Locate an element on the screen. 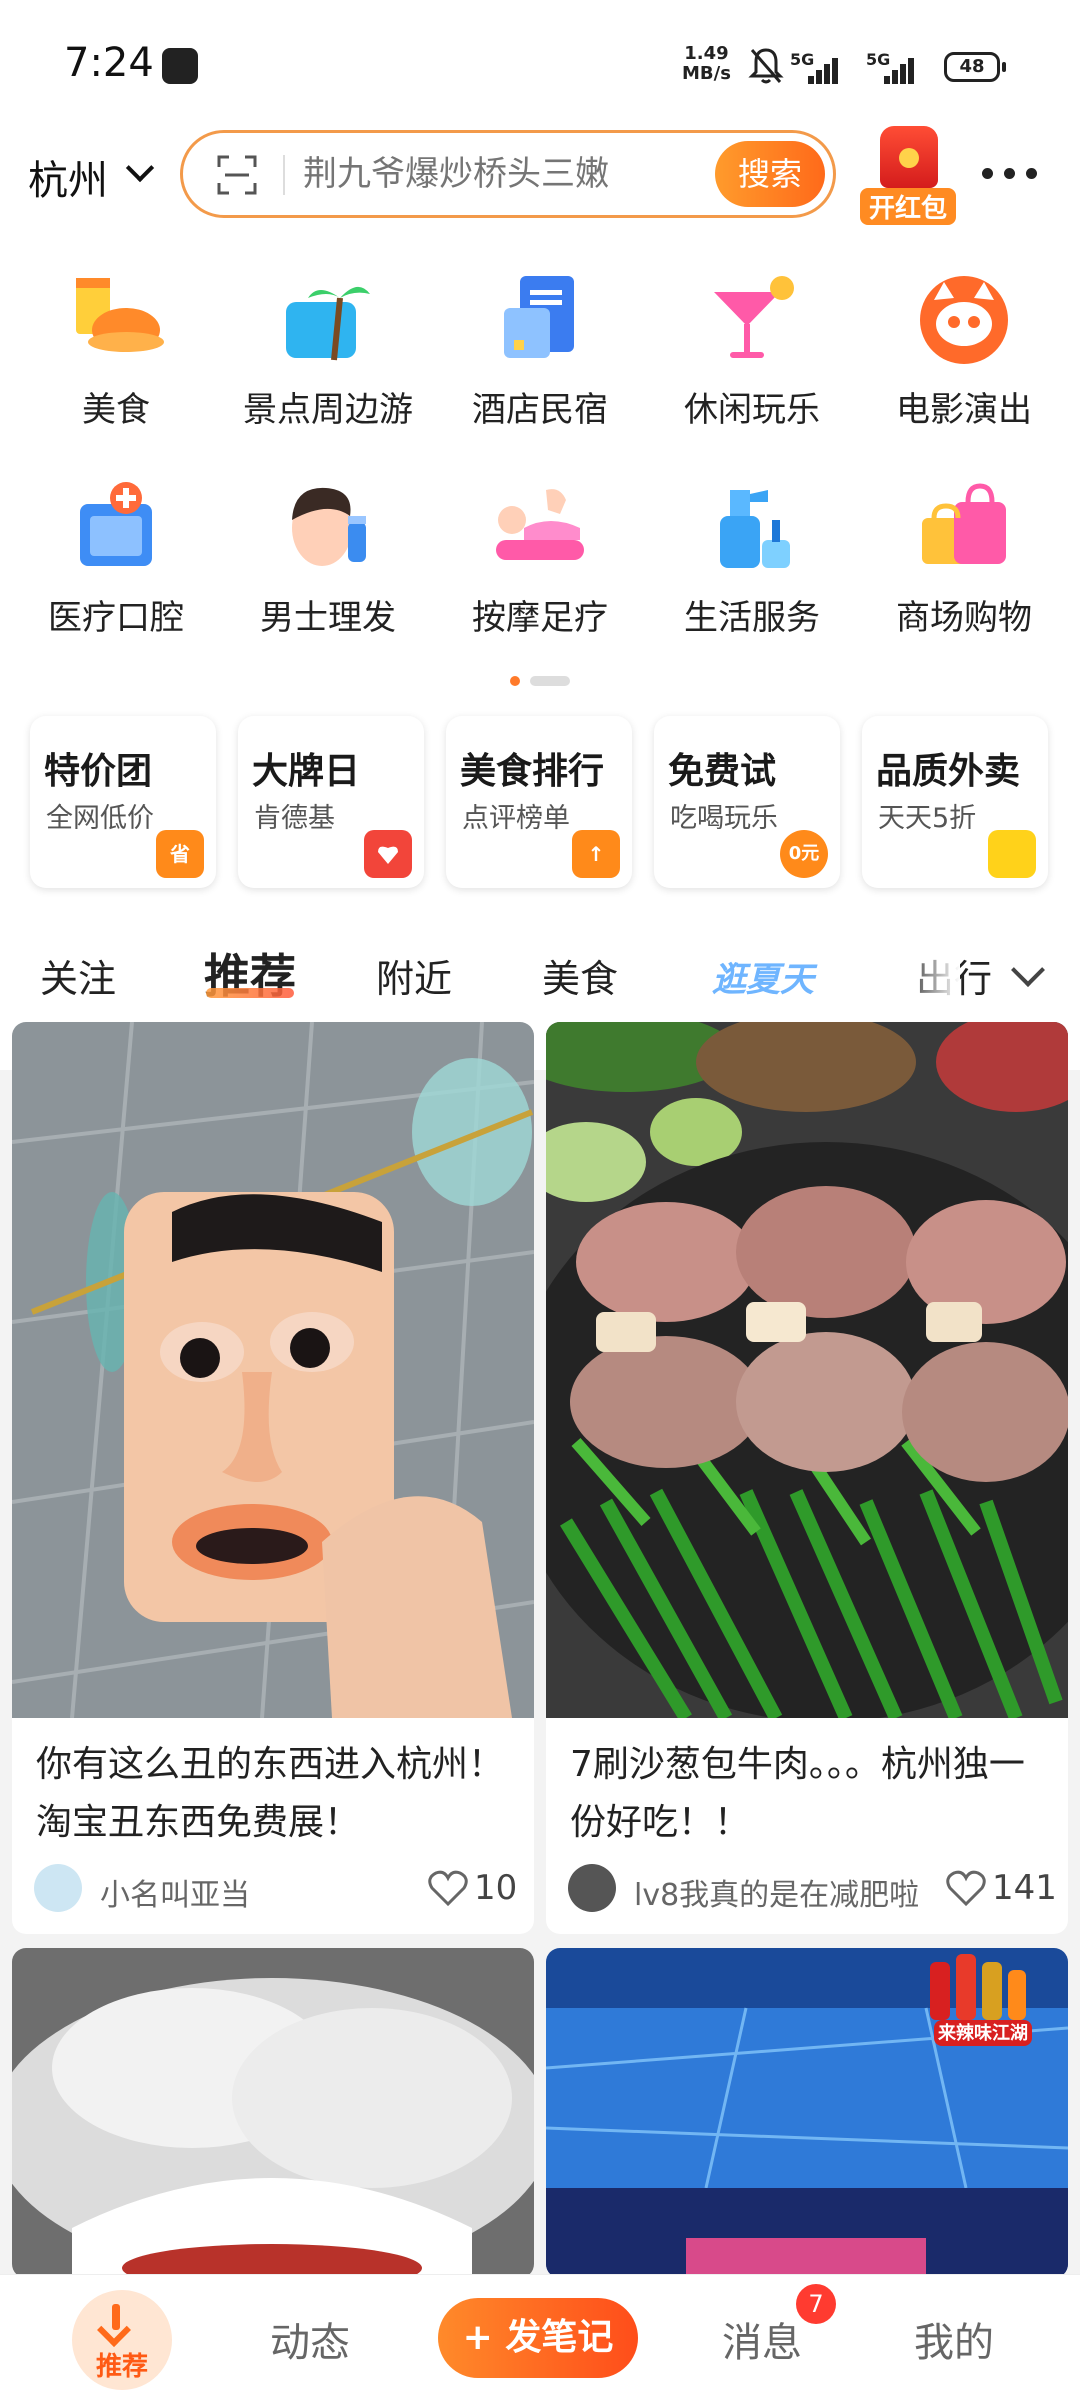 Image resolution: width=1080 pixels, height=2401 pixels. promo-badge: 省 is located at coordinates (180, 854).